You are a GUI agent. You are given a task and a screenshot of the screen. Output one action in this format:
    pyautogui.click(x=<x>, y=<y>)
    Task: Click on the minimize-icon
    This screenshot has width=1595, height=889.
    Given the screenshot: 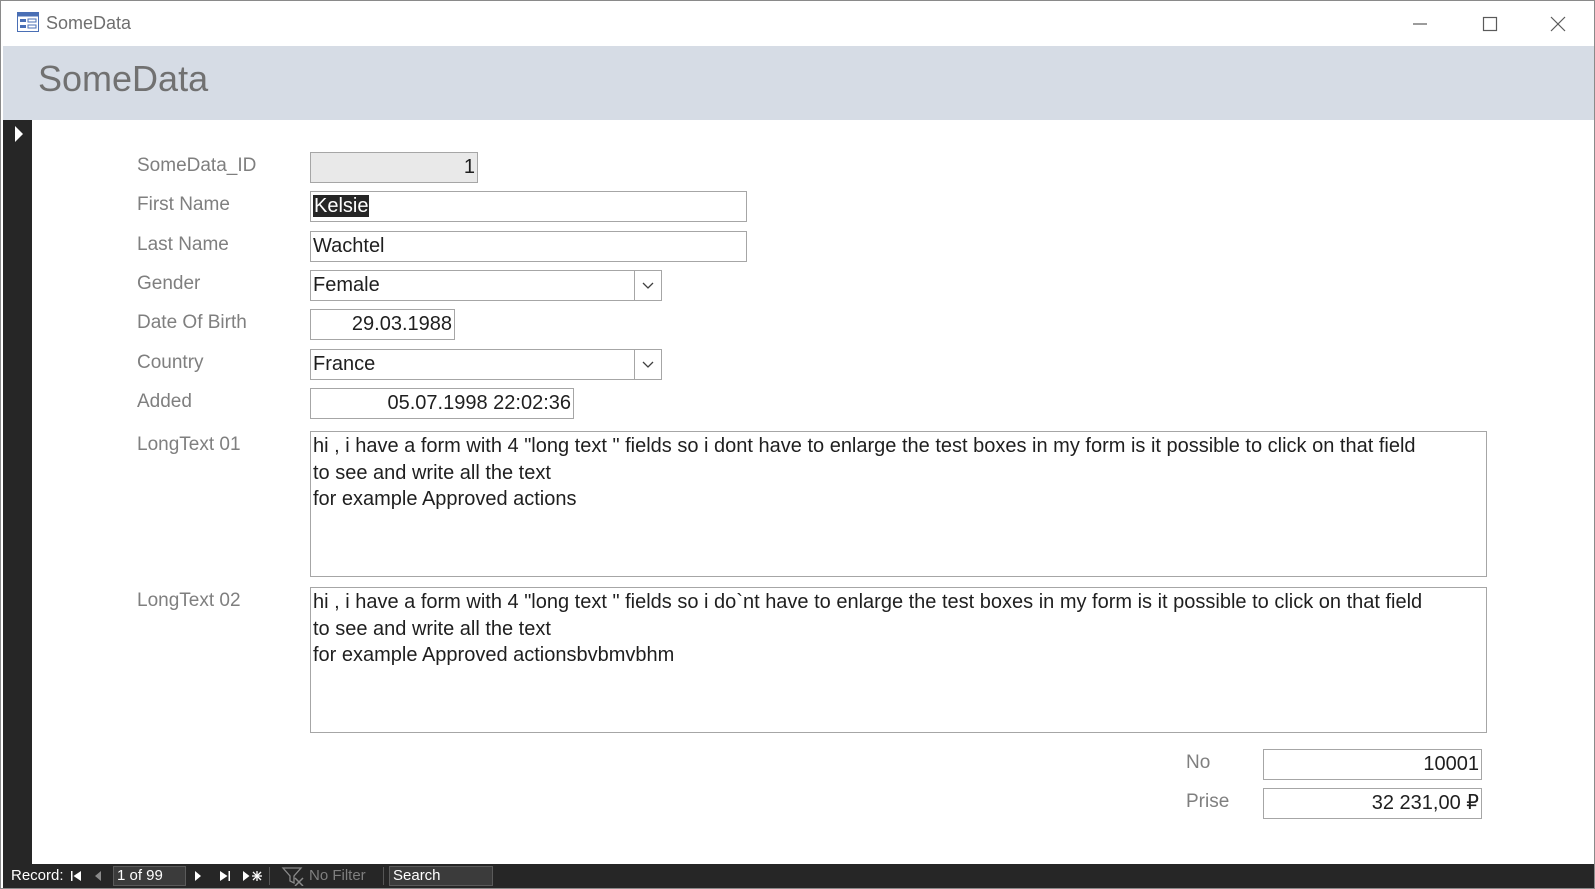 What is the action you would take?
    pyautogui.click(x=1420, y=24)
    